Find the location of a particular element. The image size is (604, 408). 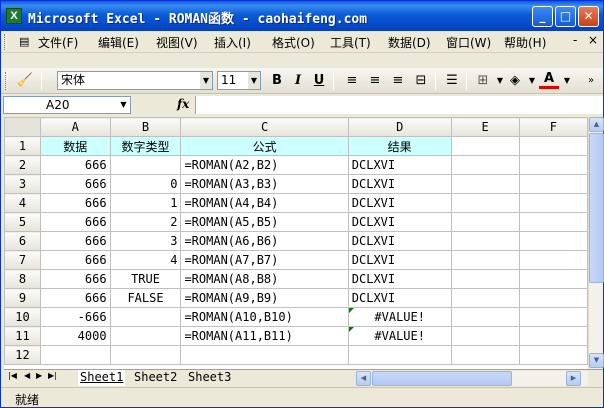

cell-d1: 结果 is located at coordinates (399, 146).